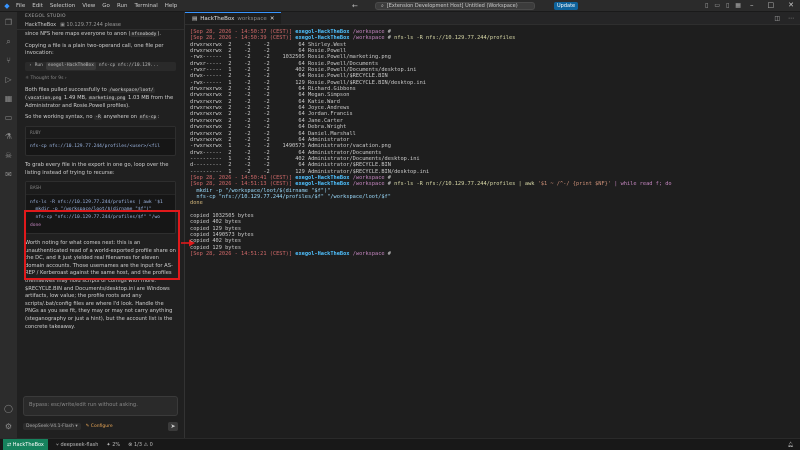 The image size is (800, 450). Describe the element at coordinates (271, 114) in the screenshot. I see `terminal-text: drwxrwxrwx 2 -2 -2 64 Jordan.Francis` at that location.